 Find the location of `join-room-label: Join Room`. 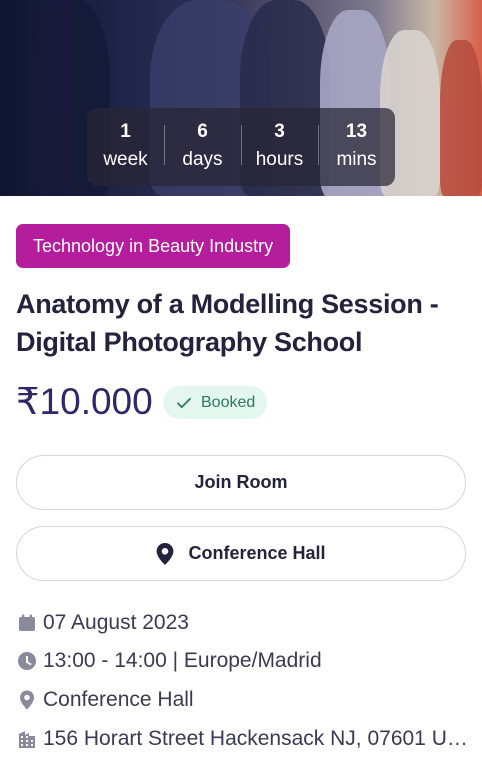

join-room-label: Join Room is located at coordinates (241, 482).